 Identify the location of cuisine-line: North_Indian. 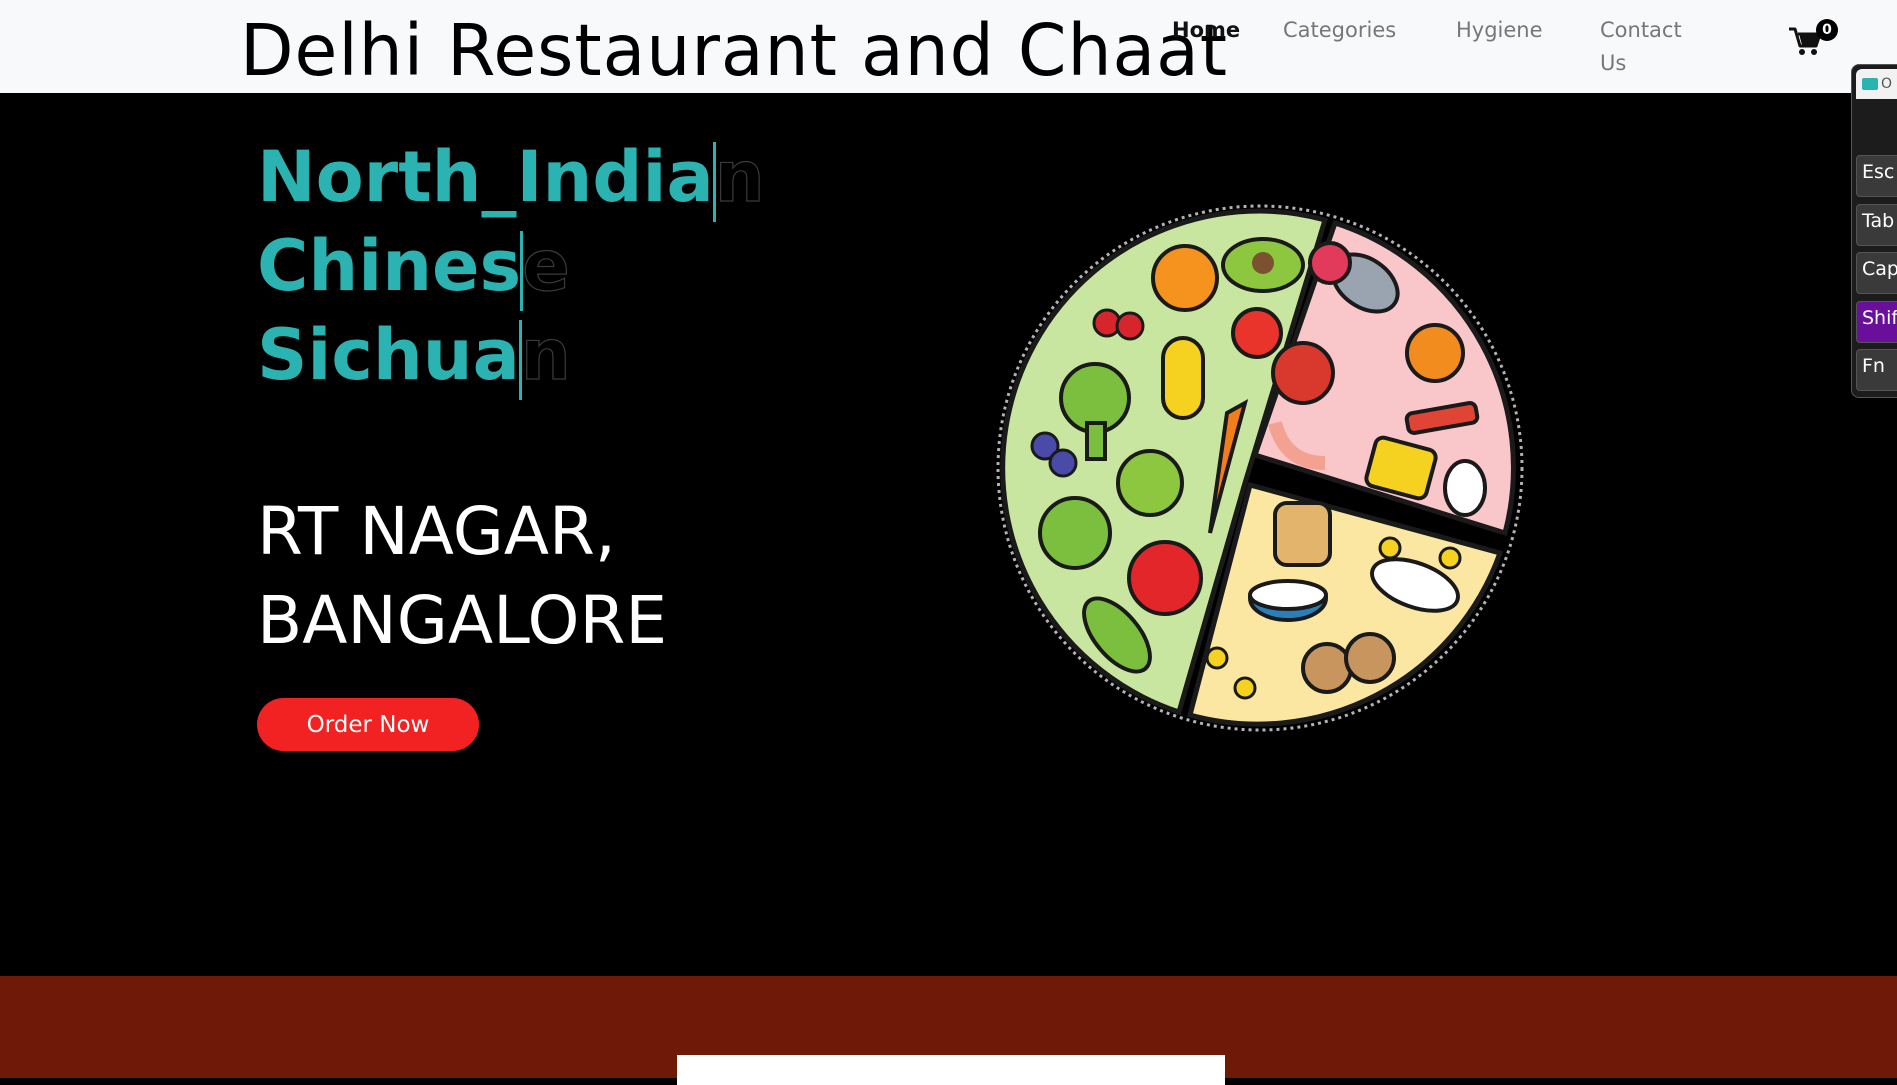
(511, 177).